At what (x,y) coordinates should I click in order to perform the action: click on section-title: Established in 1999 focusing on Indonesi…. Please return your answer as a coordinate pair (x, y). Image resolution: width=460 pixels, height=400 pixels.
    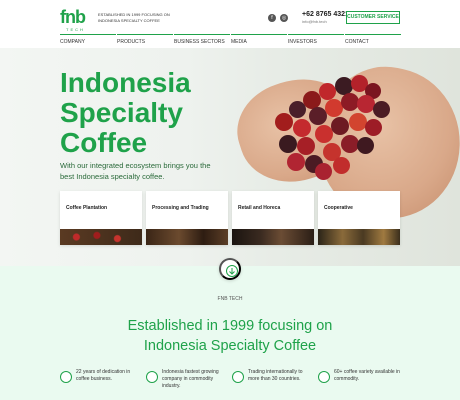
    Looking at the image, I should click on (230, 336).